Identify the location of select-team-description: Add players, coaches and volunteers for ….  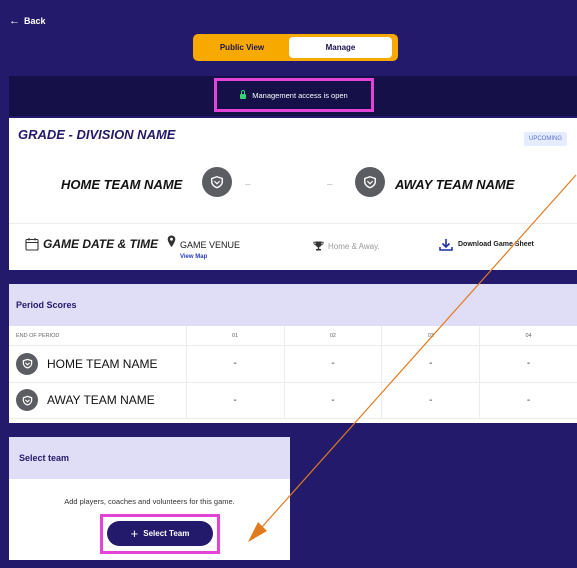
(149, 501).